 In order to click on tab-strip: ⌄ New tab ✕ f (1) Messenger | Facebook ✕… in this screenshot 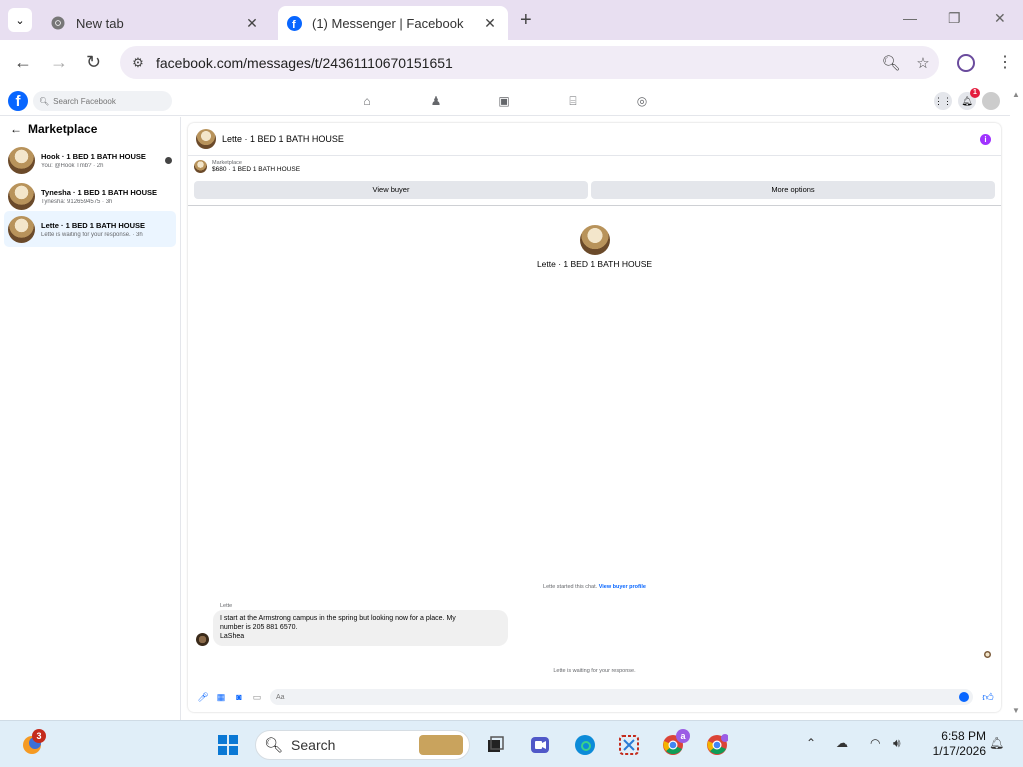, I will do `click(511, 20)`.